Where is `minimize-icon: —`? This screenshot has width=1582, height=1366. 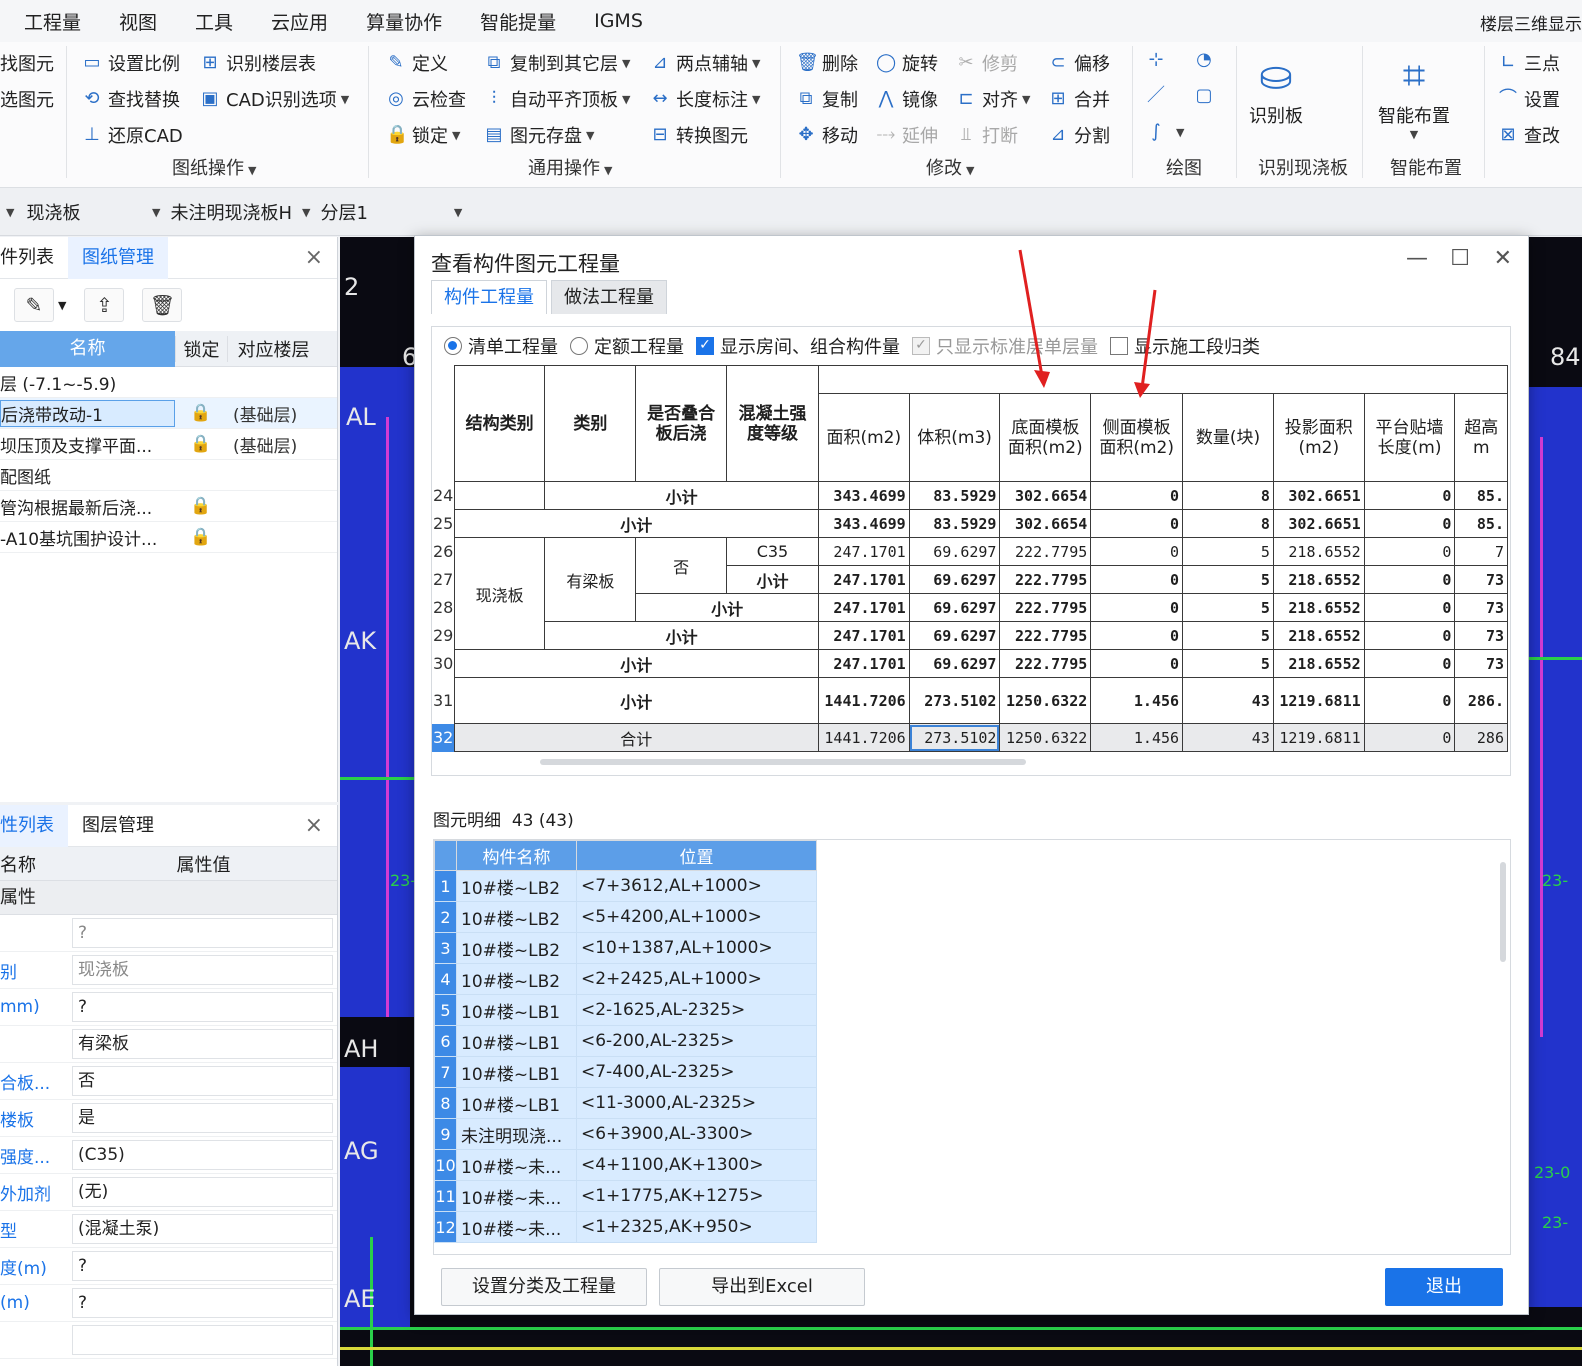 minimize-icon: — is located at coordinates (1417, 258).